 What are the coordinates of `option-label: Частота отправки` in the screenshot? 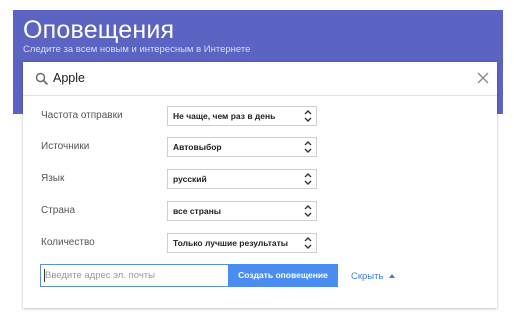 It's located at (82, 115).